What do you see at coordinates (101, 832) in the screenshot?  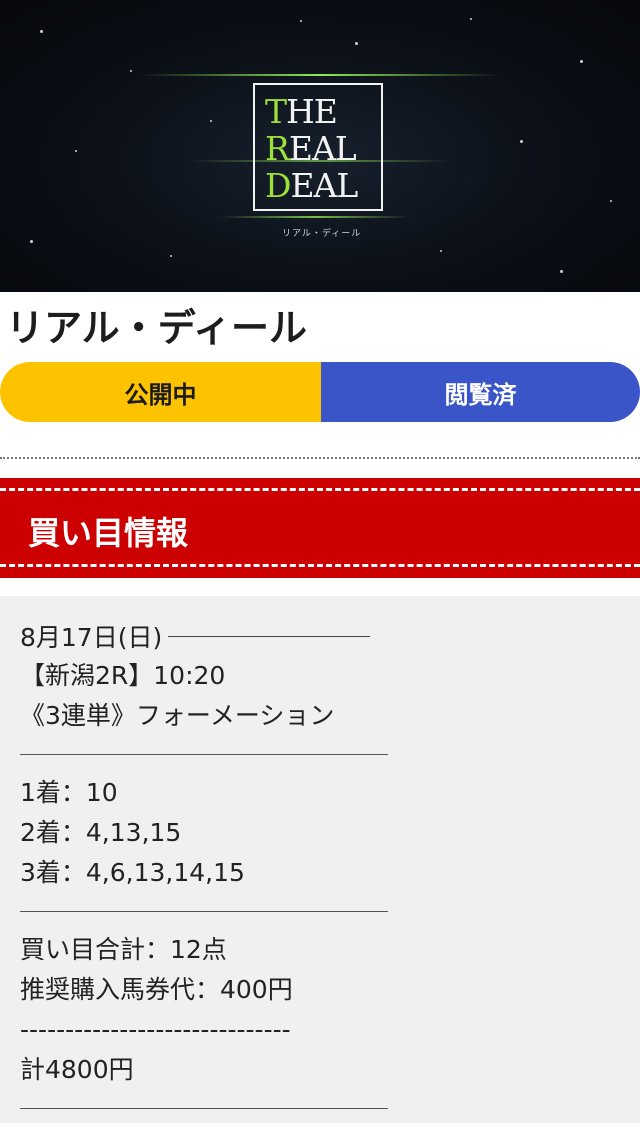 I see `pick-second: 2着：4,13,15` at bounding box center [101, 832].